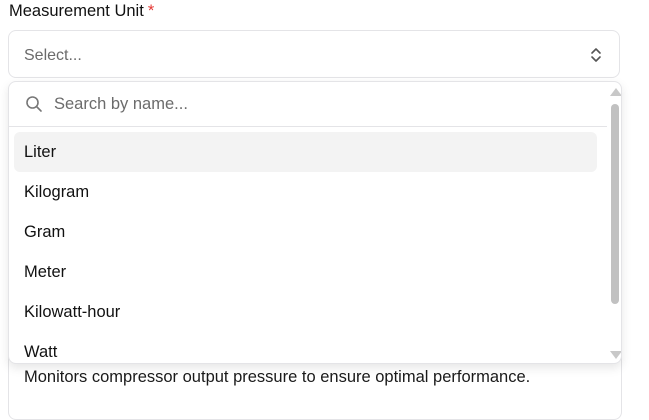  Describe the element at coordinates (615, 92) in the screenshot. I see `scroll-up-icon` at that location.